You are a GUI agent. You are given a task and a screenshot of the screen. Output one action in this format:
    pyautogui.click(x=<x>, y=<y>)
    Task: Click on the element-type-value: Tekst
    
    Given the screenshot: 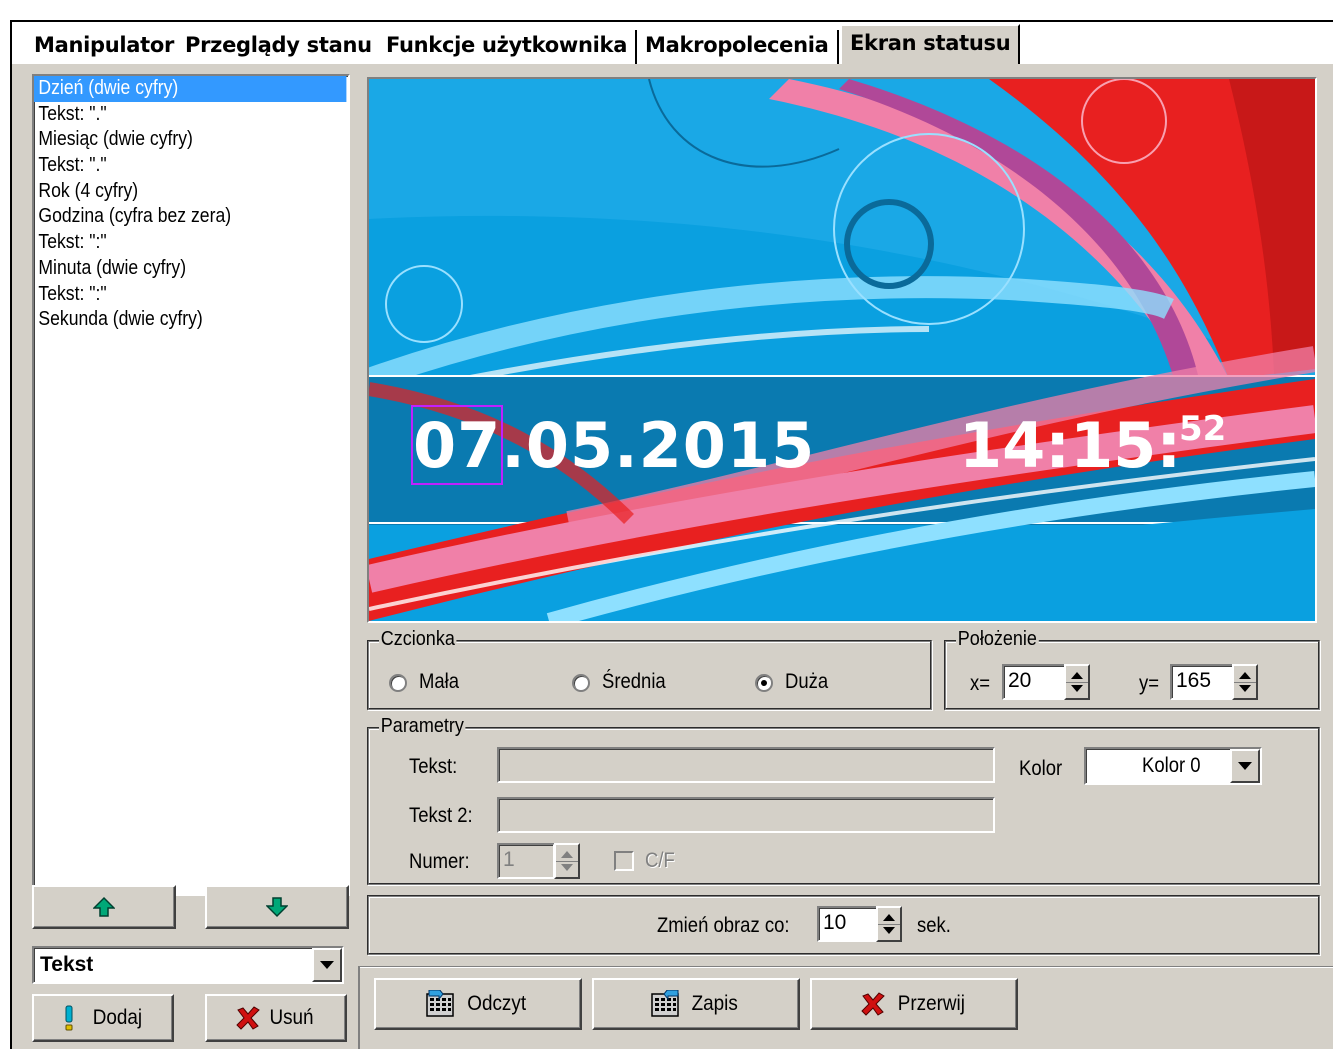 What is the action you would take?
    pyautogui.click(x=67, y=964)
    